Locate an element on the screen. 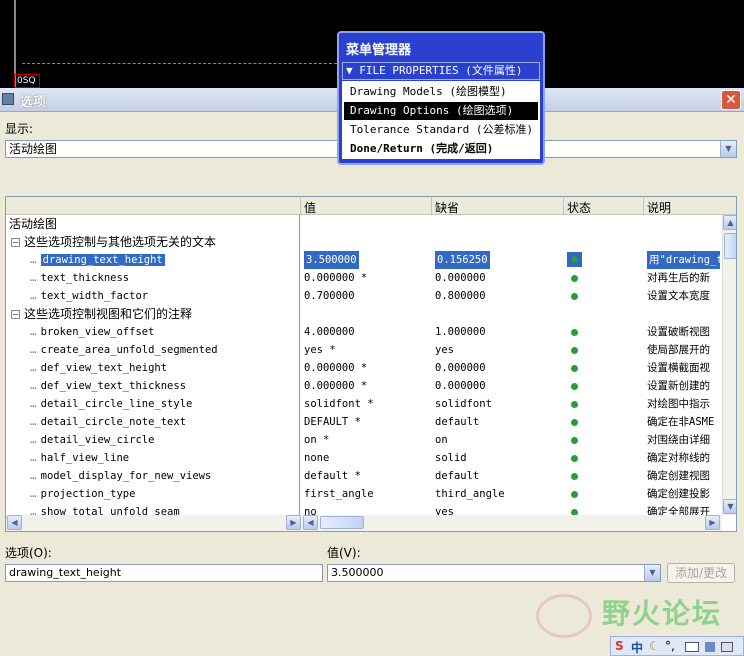 The width and height of the screenshot is (744, 656). option-description: 确定全部展开 is located at coordinates (678, 509).